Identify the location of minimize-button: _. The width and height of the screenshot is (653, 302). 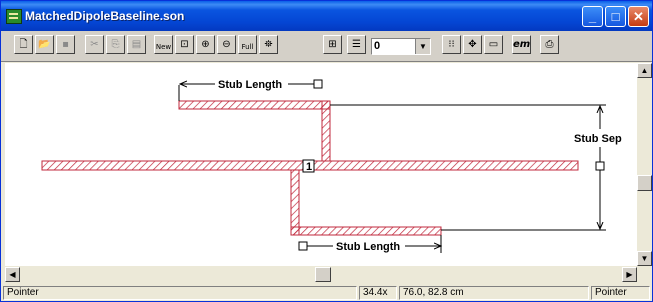
(592, 16).